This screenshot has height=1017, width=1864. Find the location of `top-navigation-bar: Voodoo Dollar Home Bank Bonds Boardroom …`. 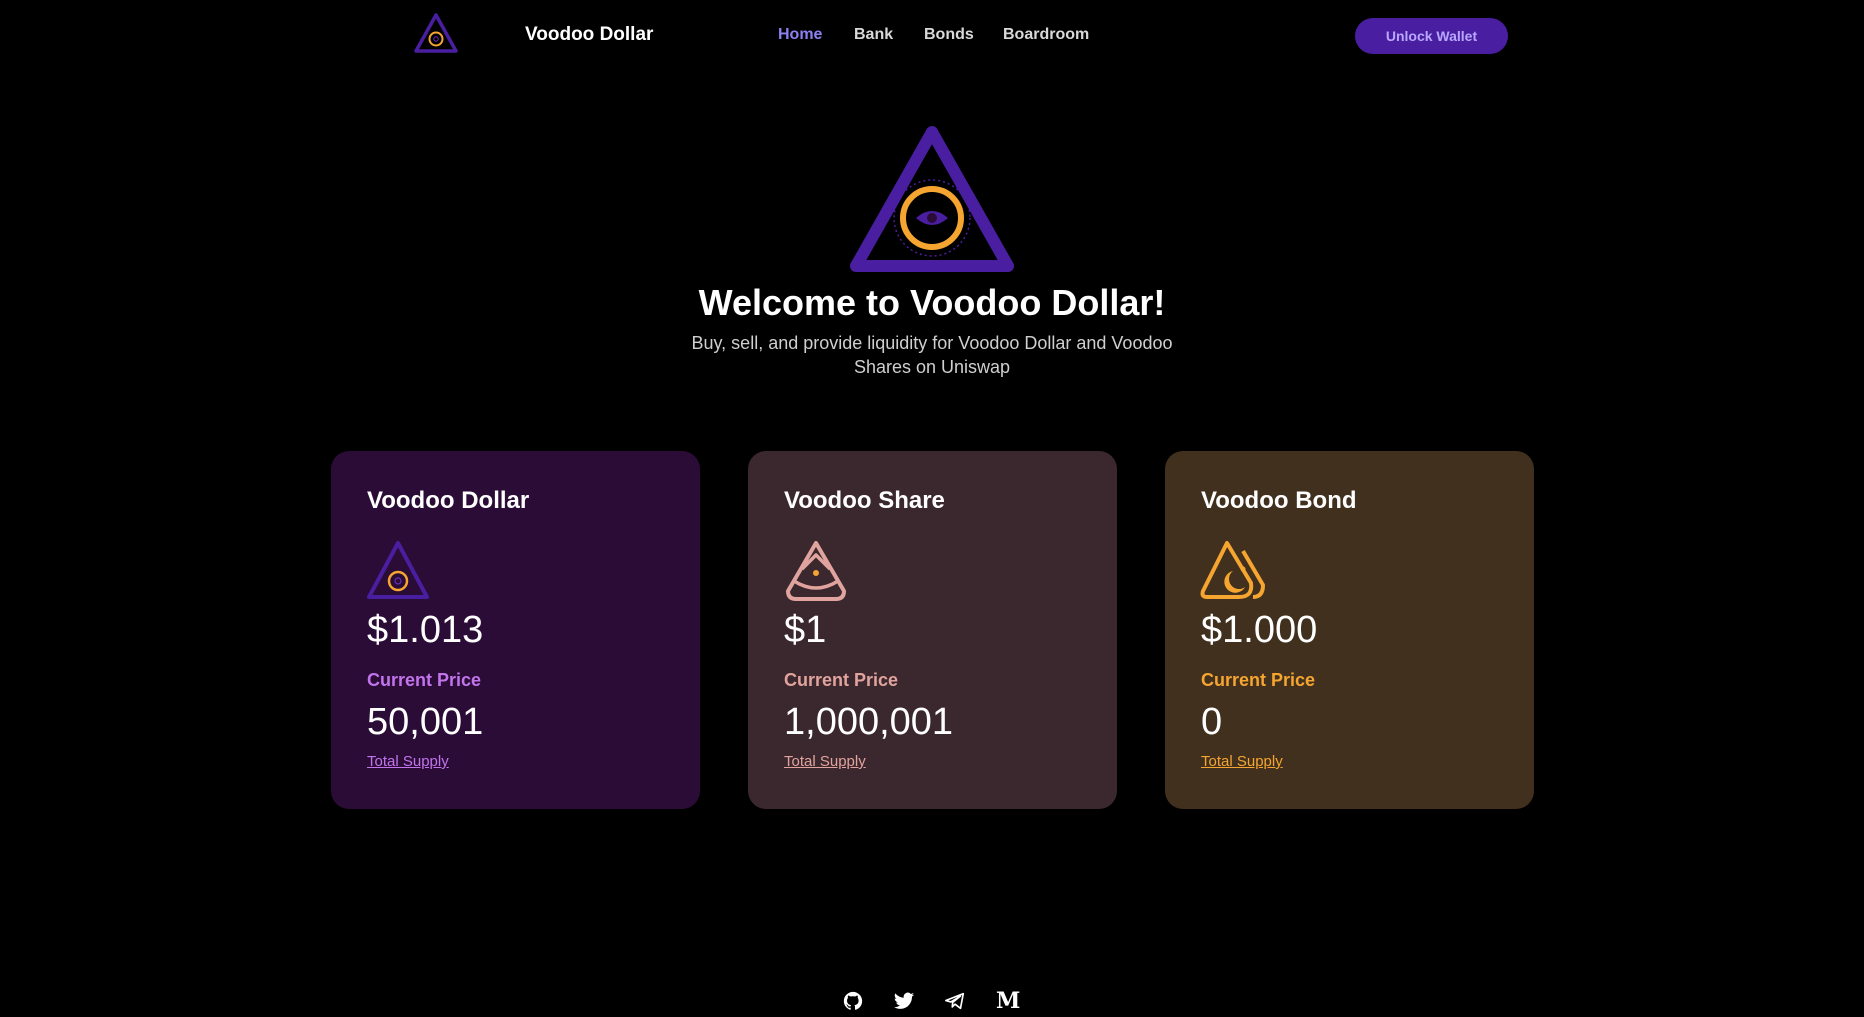

top-navigation-bar: Voodoo Dollar Home Bank Bonds Boardroom … is located at coordinates (932, 36).